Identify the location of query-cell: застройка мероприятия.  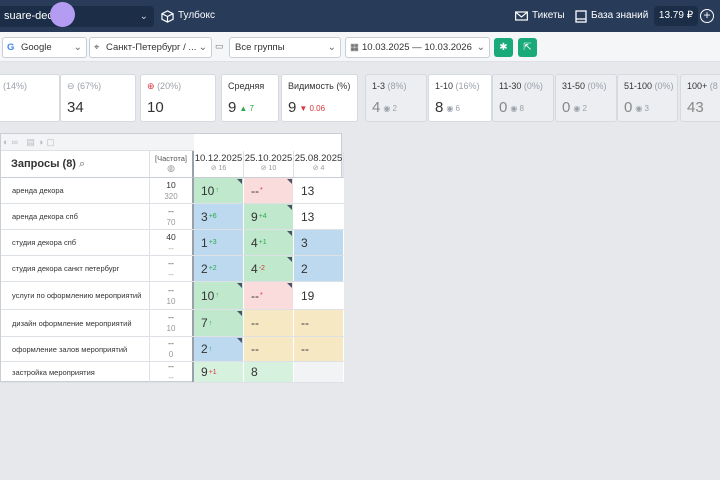
(75, 372).